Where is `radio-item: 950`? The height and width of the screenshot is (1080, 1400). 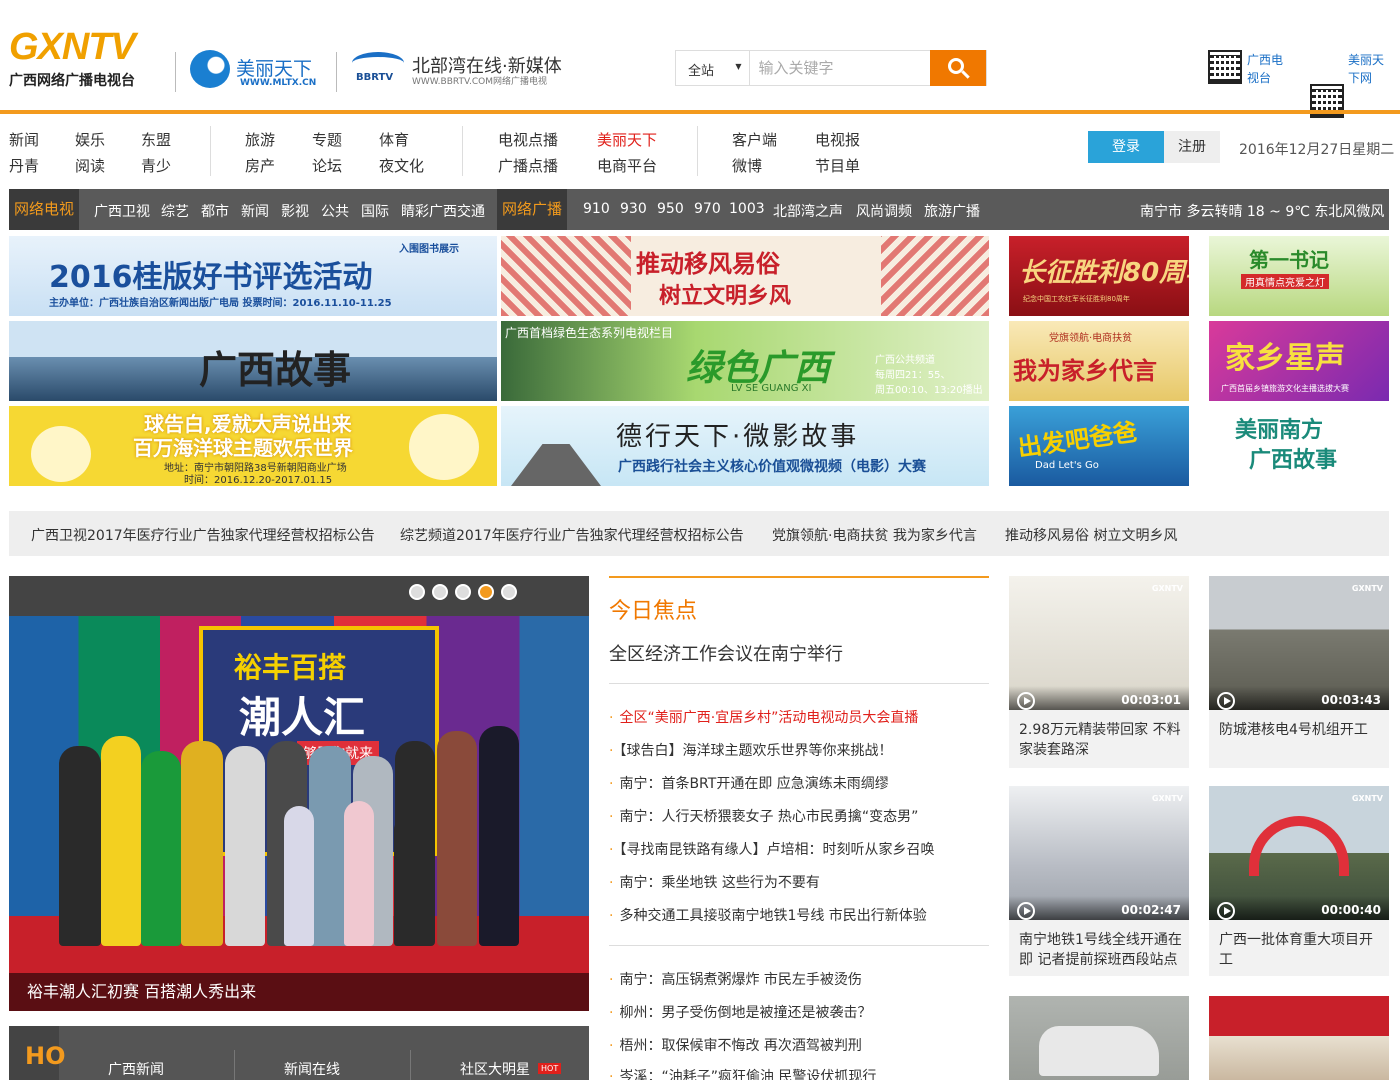
radio-item: 950 is located at coordinates (670, 209).